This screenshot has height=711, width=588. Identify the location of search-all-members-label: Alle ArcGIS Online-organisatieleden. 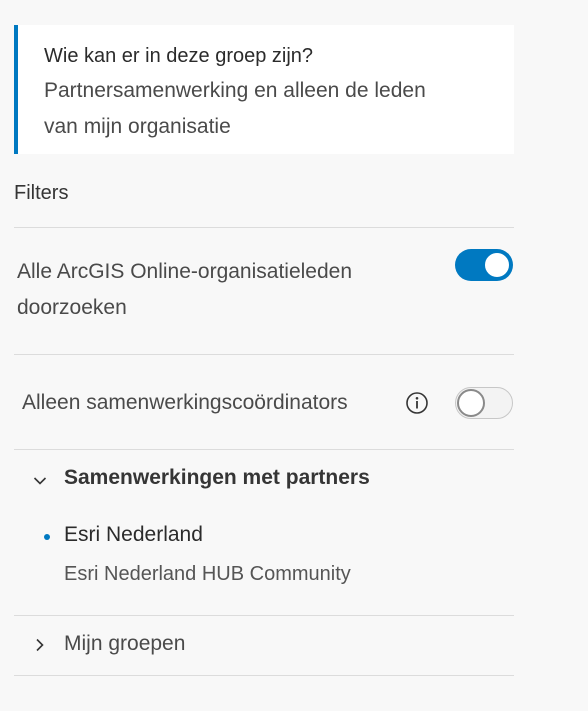
(185, 271).